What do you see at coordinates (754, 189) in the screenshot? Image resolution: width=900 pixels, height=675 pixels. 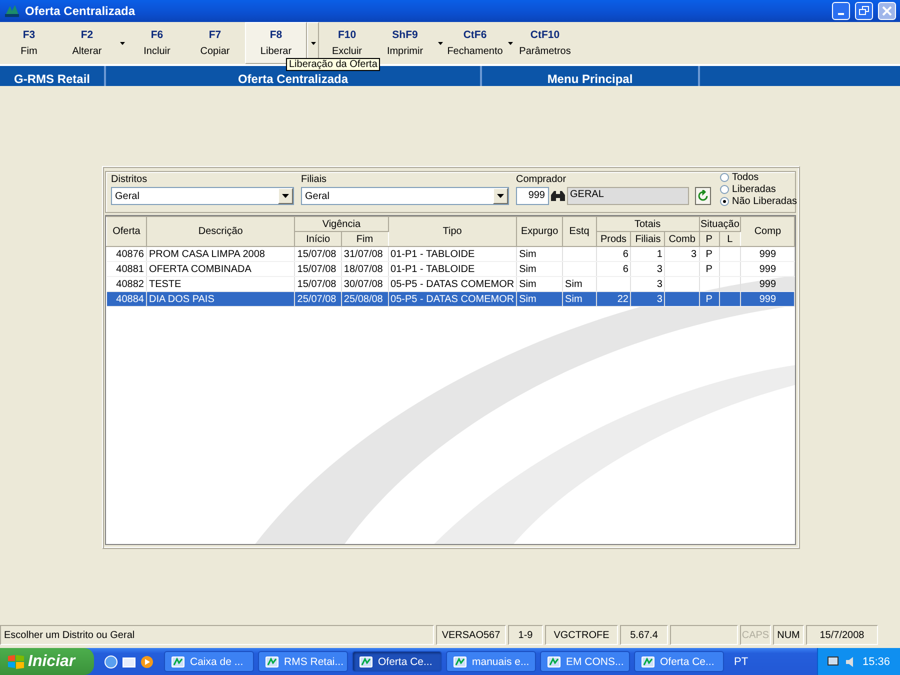 I see `radio-label: Liberadas` at bounding box center [754, 189].